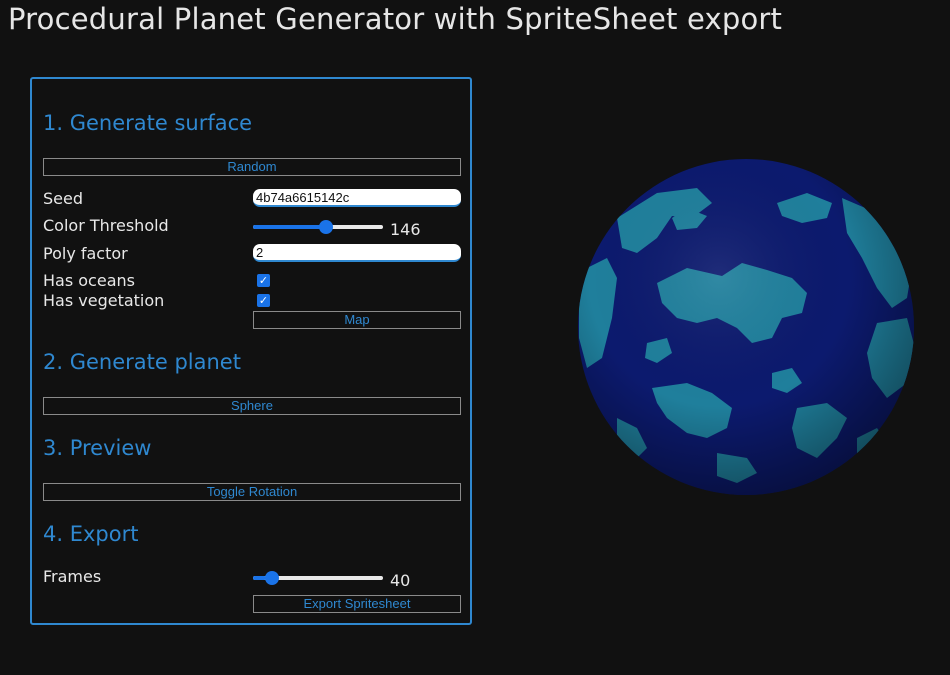 Image resolution: width=950 pixels, height=675 pixels. I want to click on frames-label: Frames, so click(72, 576).